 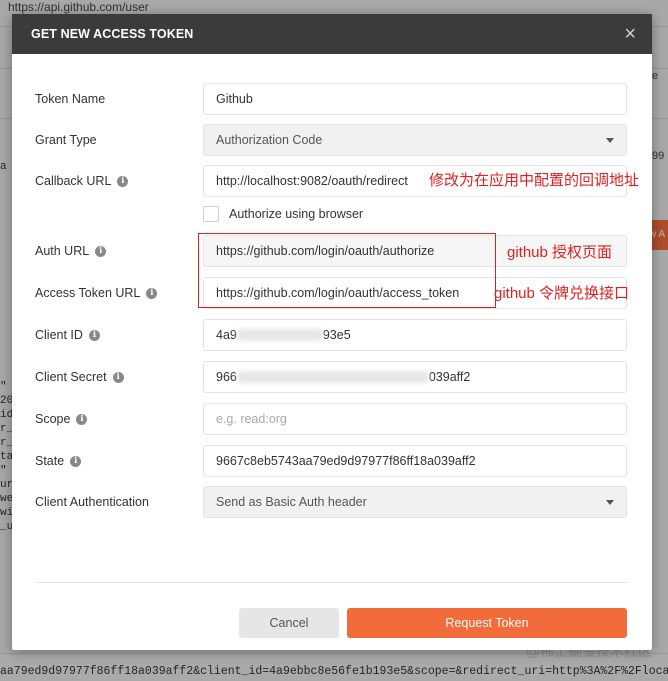 What do you see at coordinates (312, 181) in the screenshot?
I see `field-value: http://localhost:9082/oauth/redirect` at bounding box center [312, 181].